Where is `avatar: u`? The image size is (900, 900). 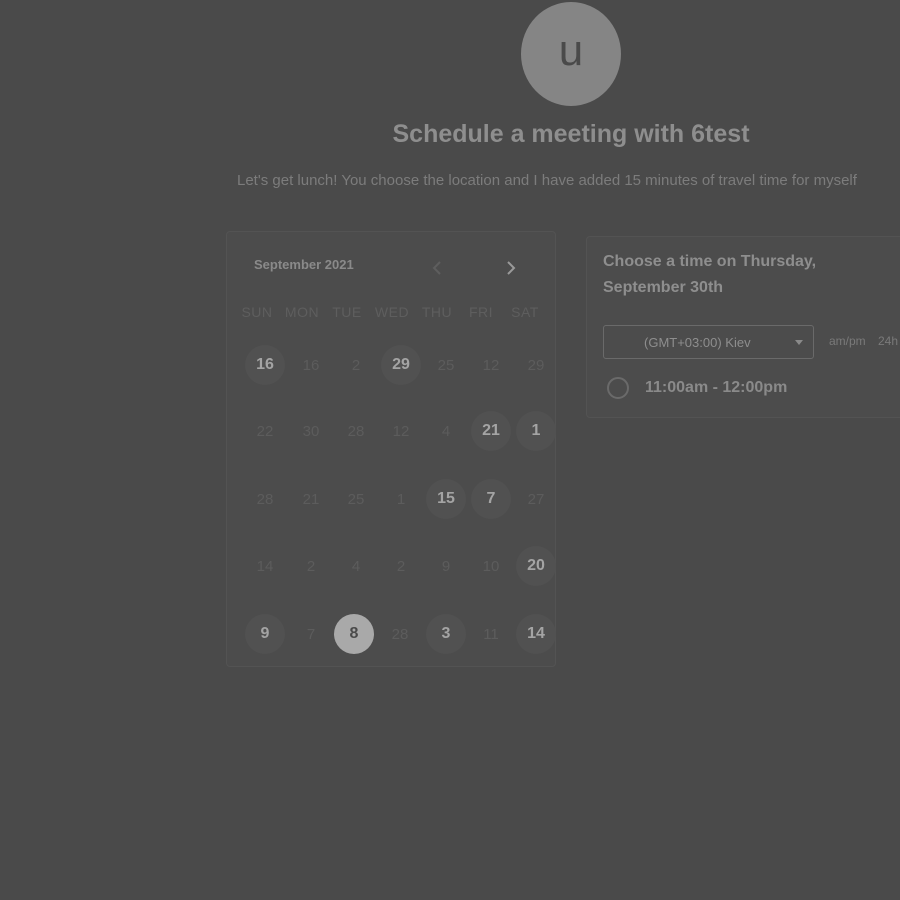
avatar: u is located at coordinates (571, 54).